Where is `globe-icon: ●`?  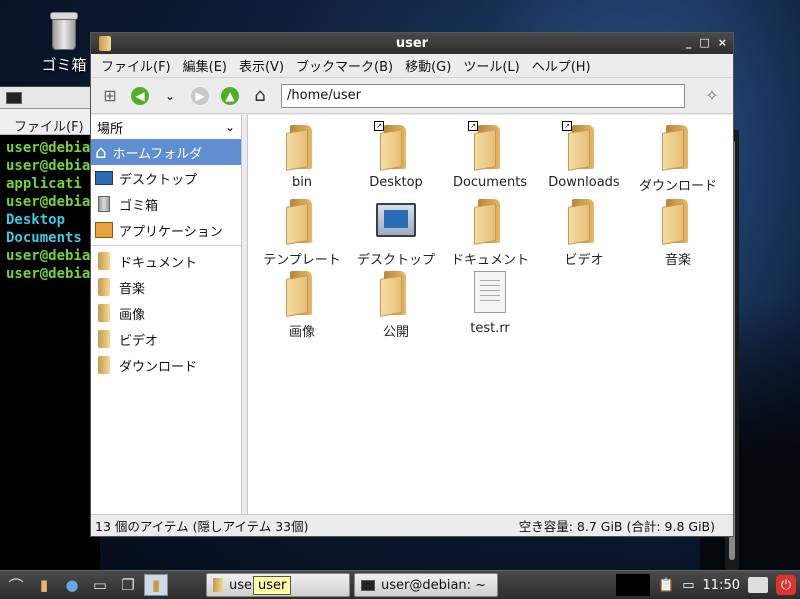 globe-icon: ● is located at coordinates (72, 585).